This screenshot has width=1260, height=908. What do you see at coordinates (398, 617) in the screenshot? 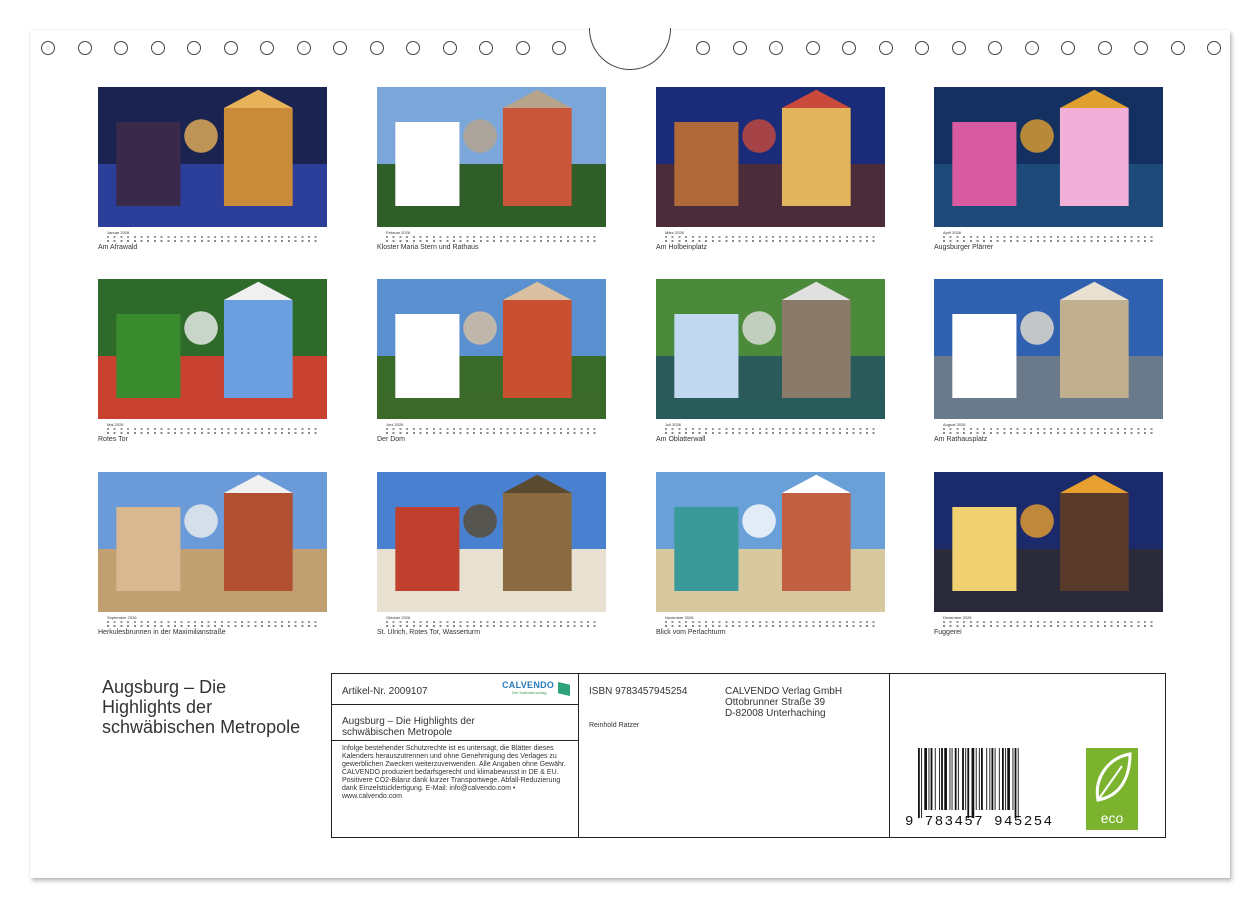
I see `month-name: Oktober 2026` at bounding box center [398, 617].